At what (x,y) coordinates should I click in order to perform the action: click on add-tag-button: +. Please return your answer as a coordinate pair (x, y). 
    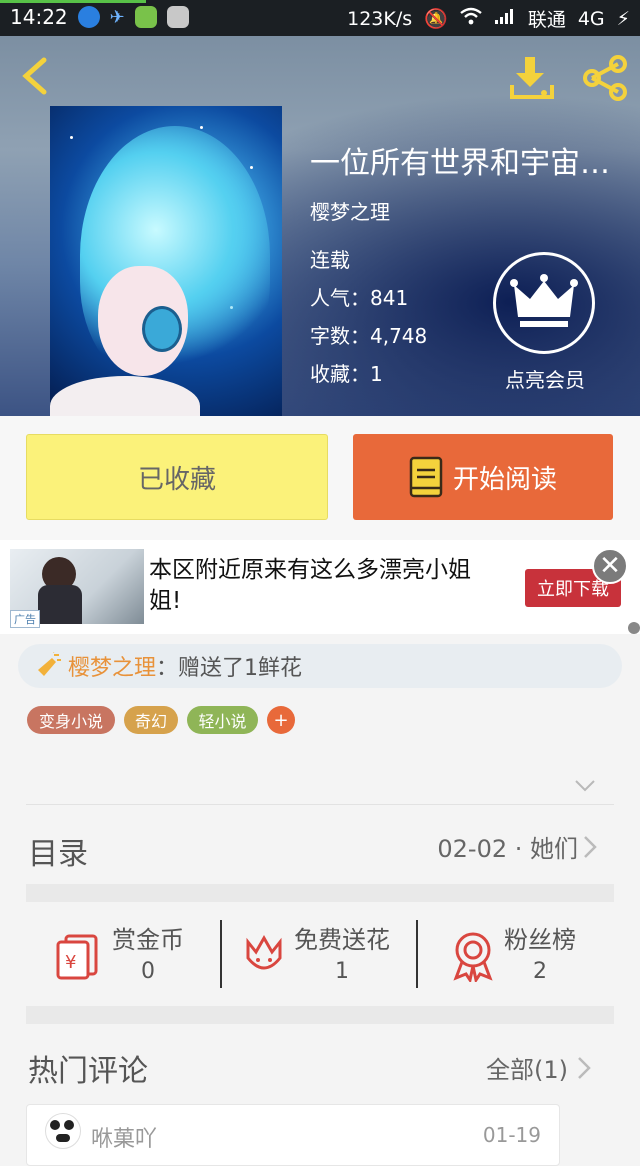
    Looking at the image, I should click on (281, 720).